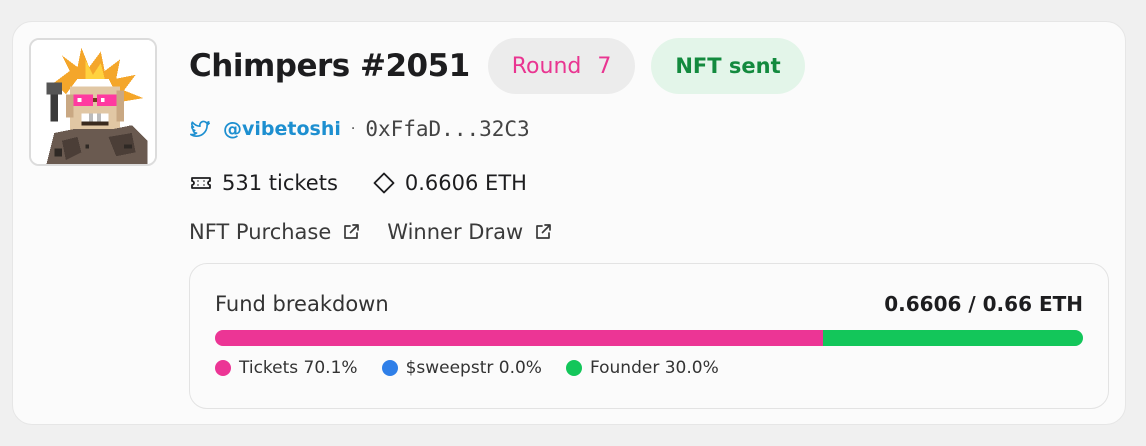 Image resolution: width=1146 pixels, height=446 pixels. I want to click on title-row: Chimpers #2051 Round 7 NFT sent, so click(497, 66).